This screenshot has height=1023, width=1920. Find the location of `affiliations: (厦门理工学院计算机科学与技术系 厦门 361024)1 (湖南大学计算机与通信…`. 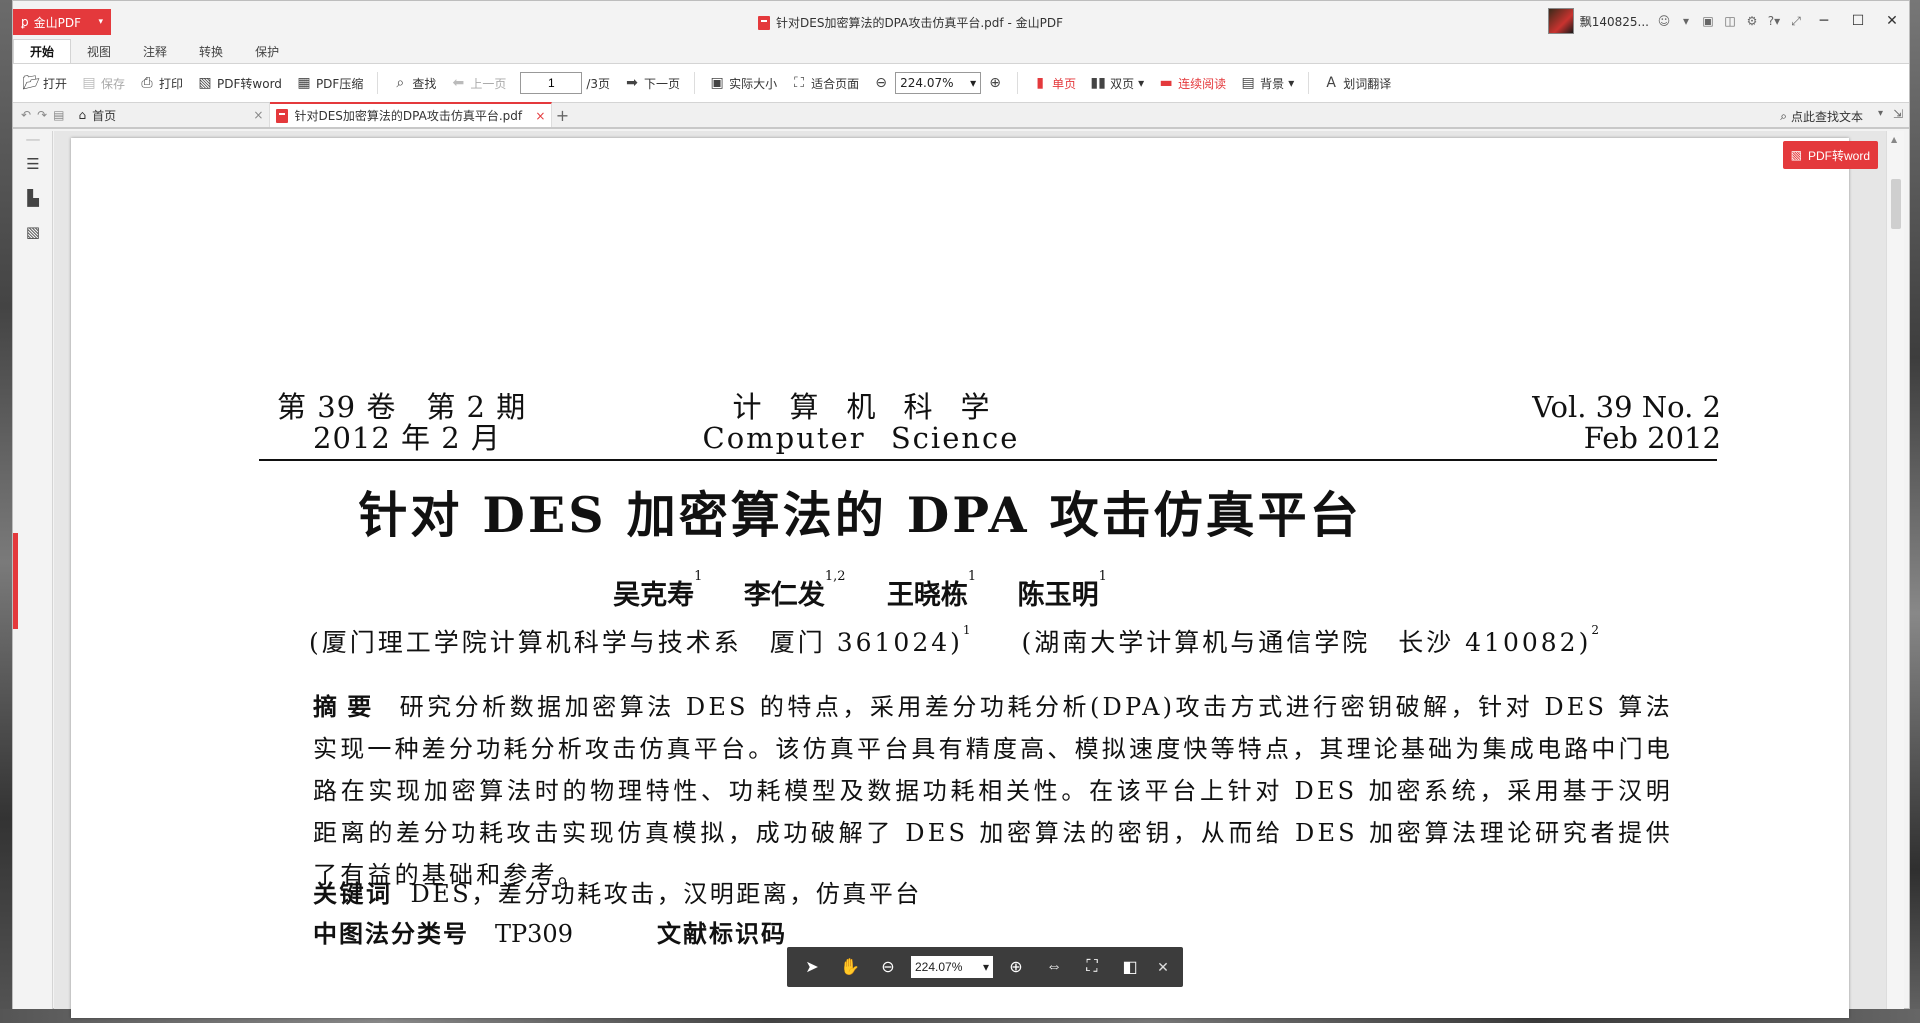

affiliations: (厦门理工学院计算机科学与技术系 厦门 361024)1 (湖南大学计算机与通信… is located at coordinates (955, 640).